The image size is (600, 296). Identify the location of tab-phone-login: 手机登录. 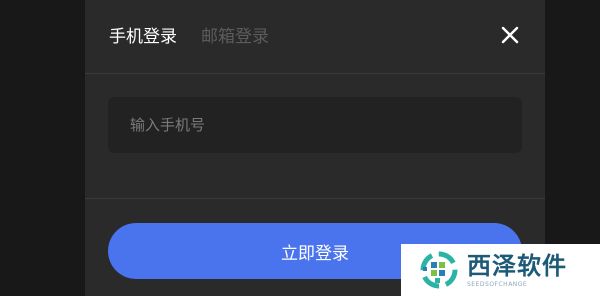
(143, 37).